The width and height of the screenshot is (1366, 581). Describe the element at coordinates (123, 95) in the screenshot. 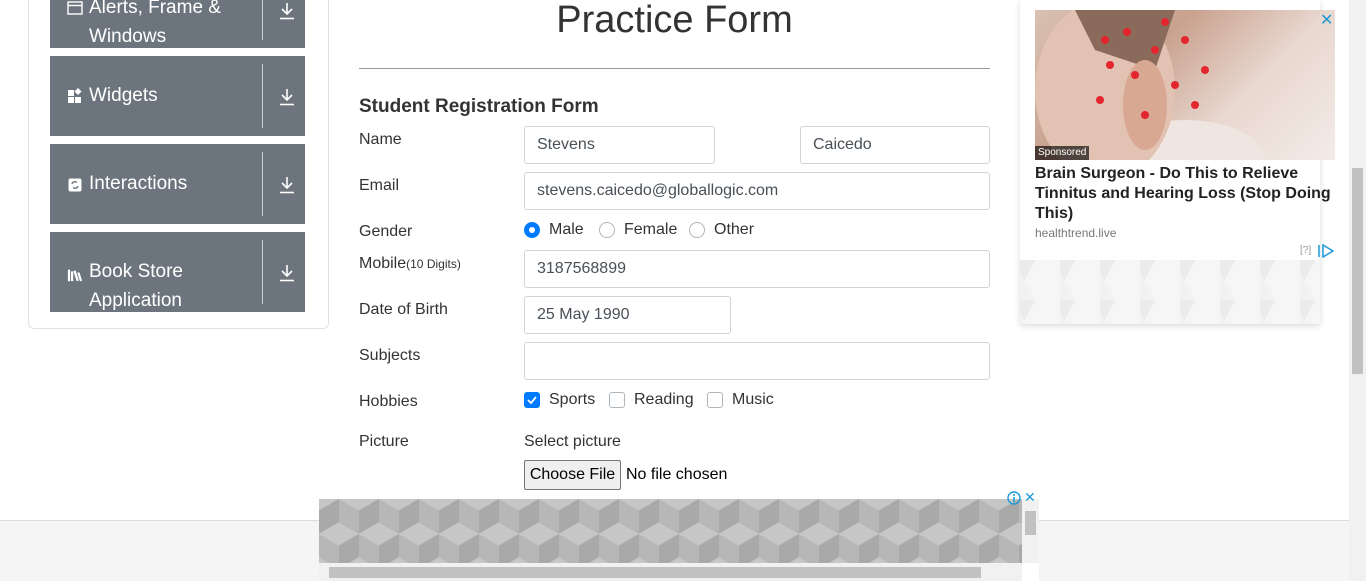

I see `sidebar-group-label: Widgets` at that location.